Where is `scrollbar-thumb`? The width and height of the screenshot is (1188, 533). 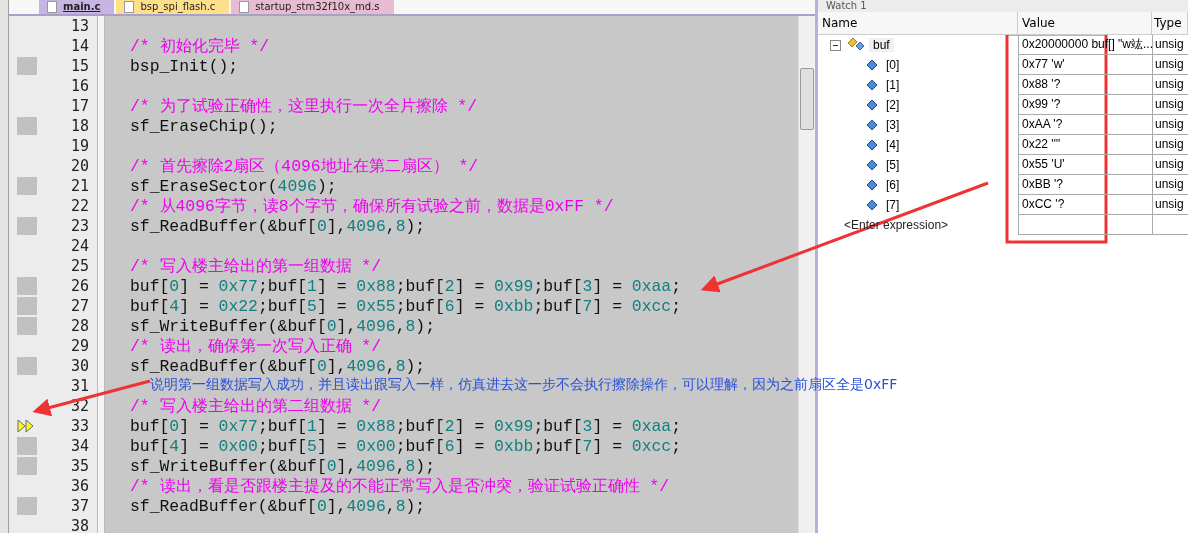 scrollbar-thumb is located at coordinates (807, 99).